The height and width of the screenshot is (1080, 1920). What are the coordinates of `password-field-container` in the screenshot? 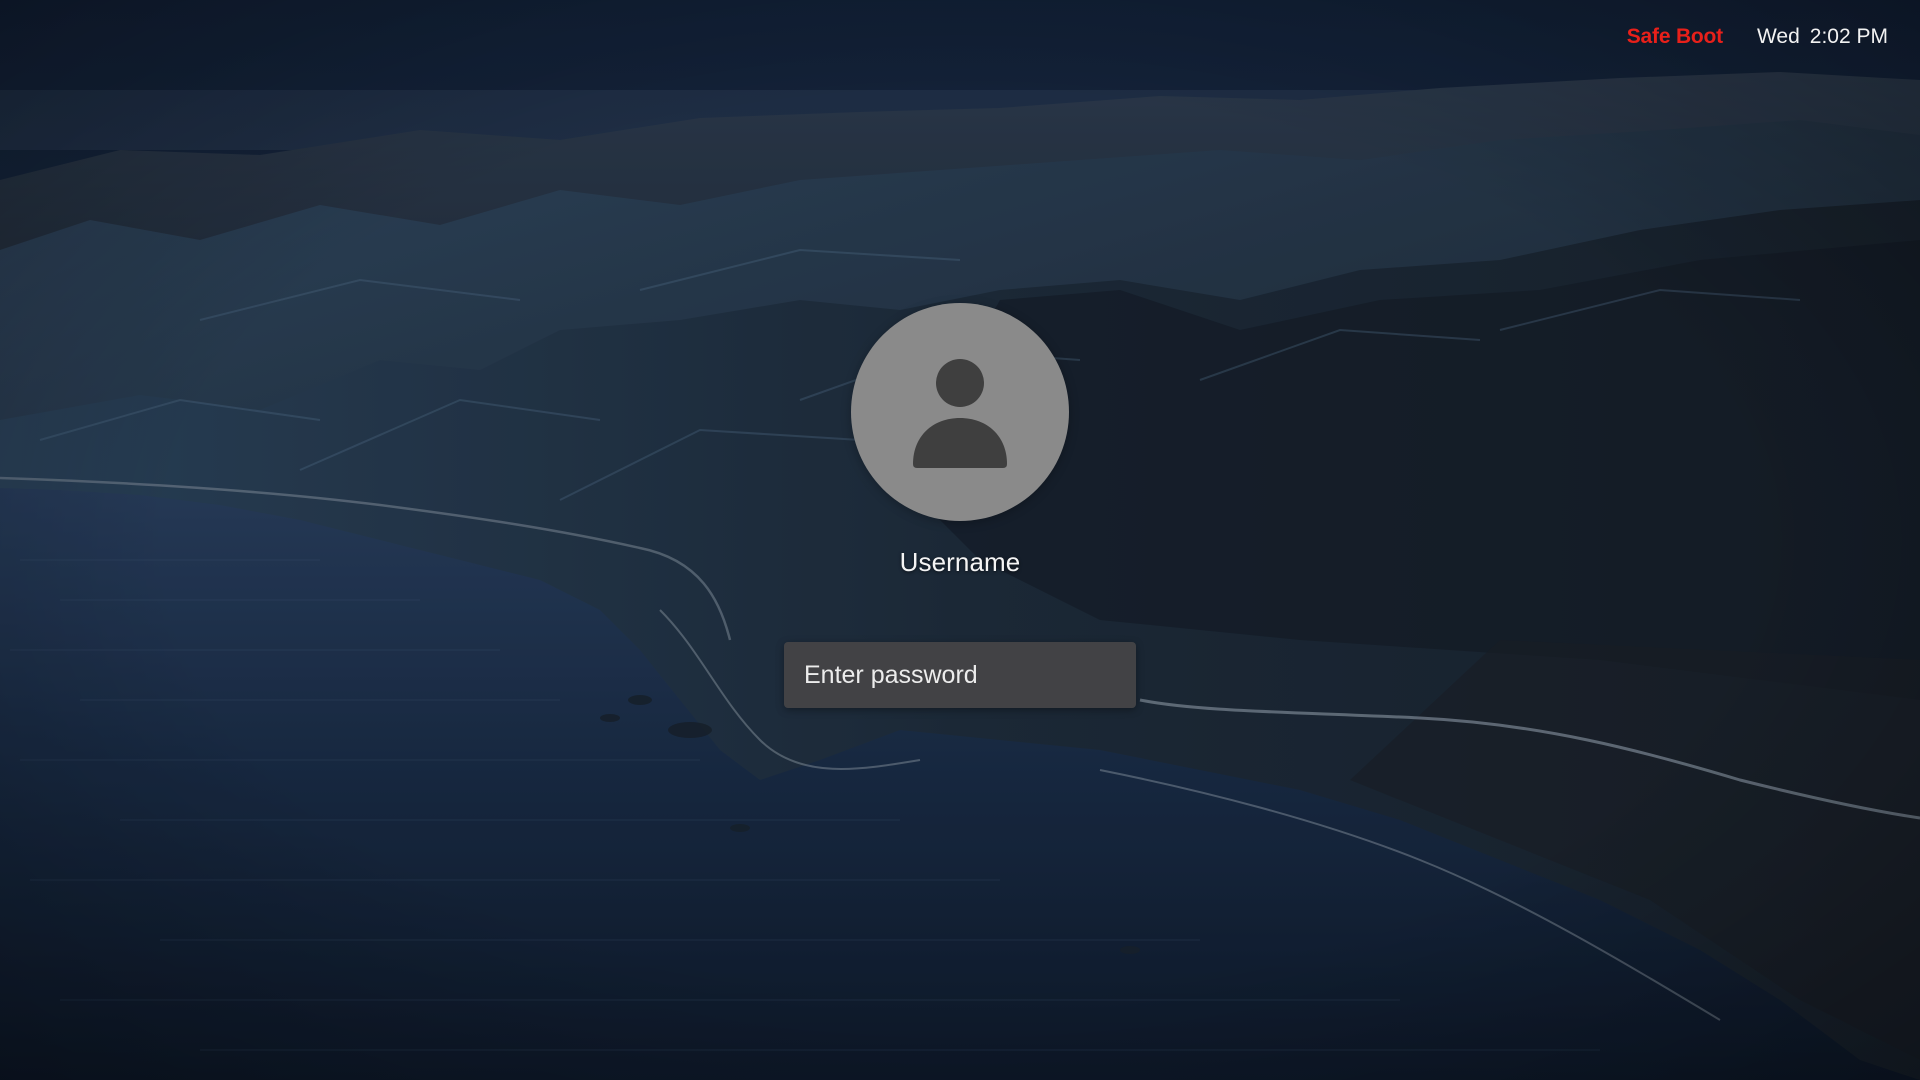 It's located at (960, 675).